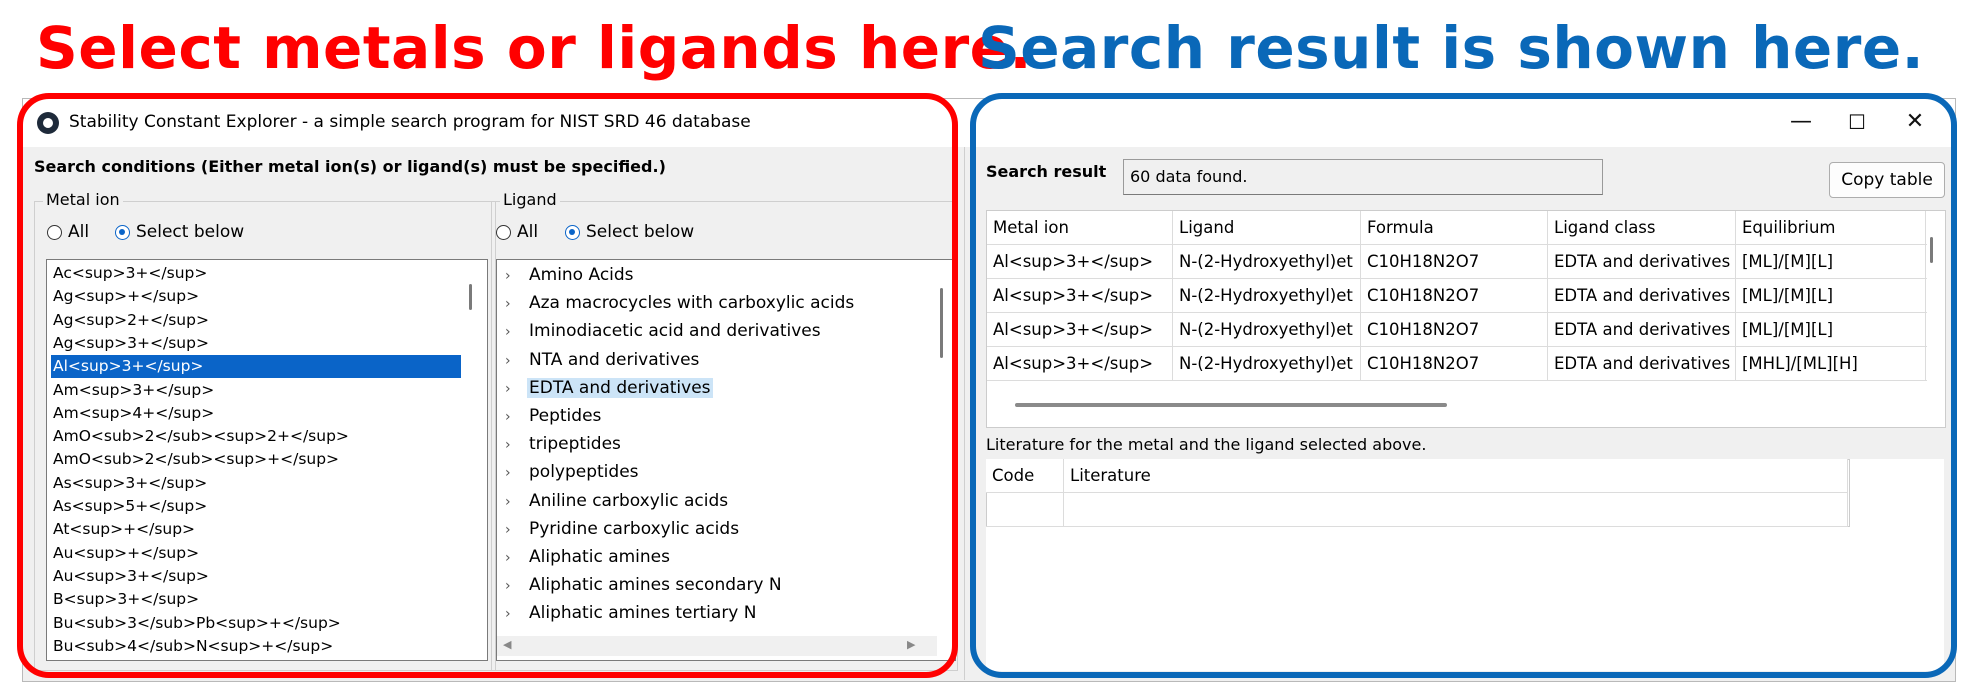 The image size is (1963, 685). What do you see at coordinates (1451, 48) in the screenshot?
I see `right-annotation-title: Search result is shown here.` at bounding box center [1451, 48].